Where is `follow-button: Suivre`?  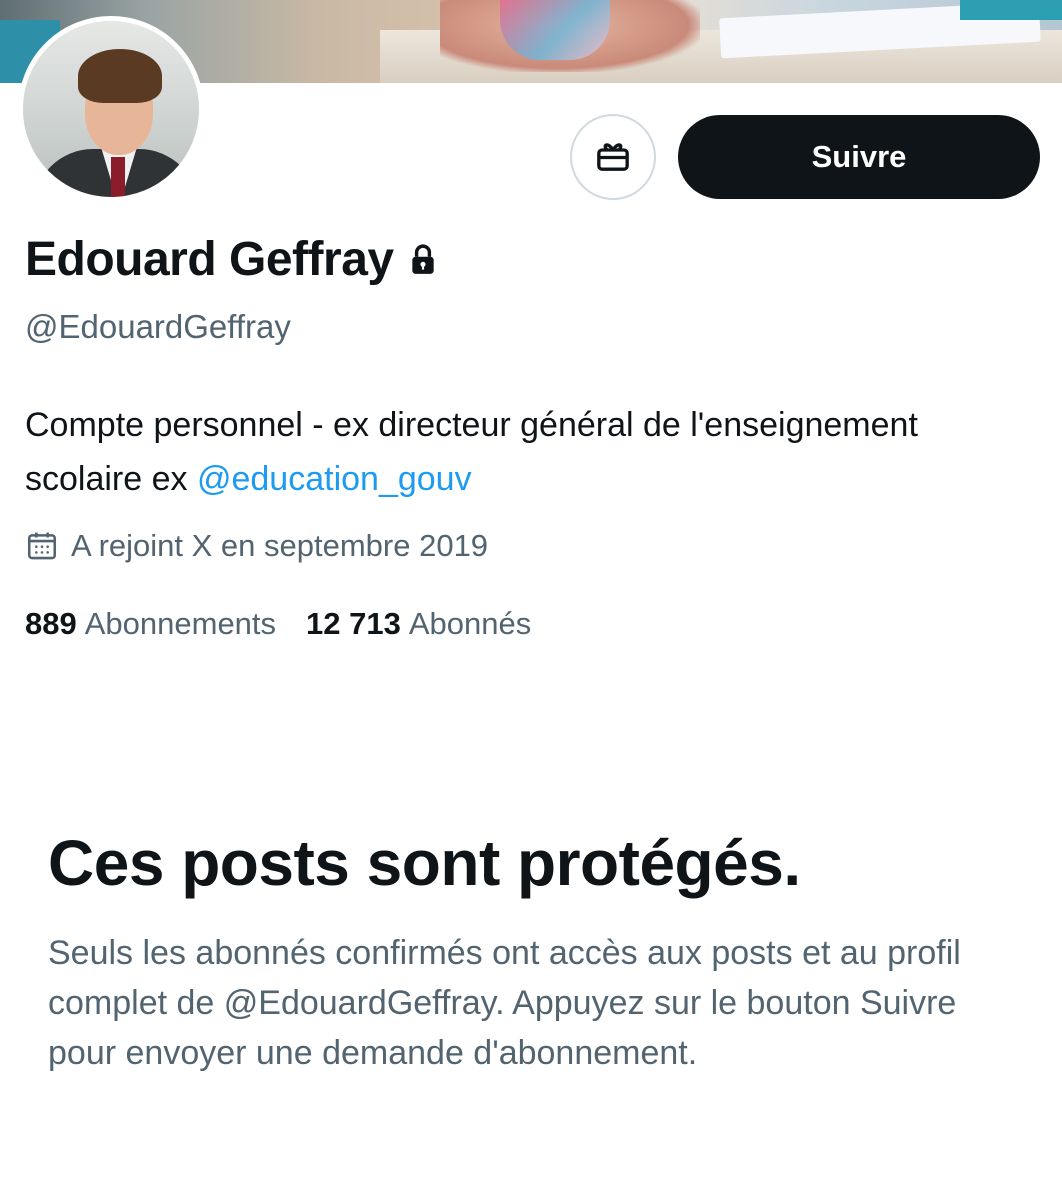
follow-button: Suivre is located at coordinates (859, 157).